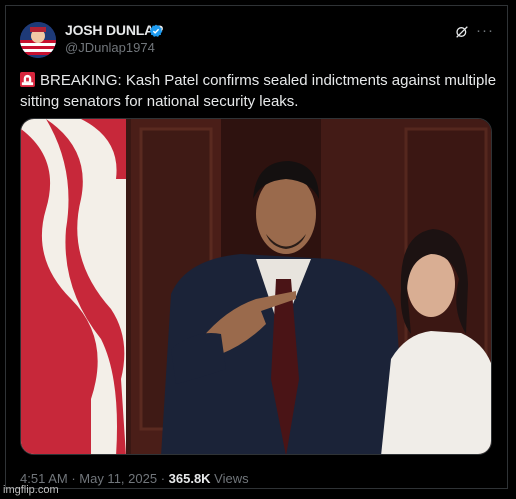 This screenshot has width=516, height=499. What do you see at coordinates (229, 478) in the screenshot?
I see `views-label: Views` at bounding box center [229, 478].